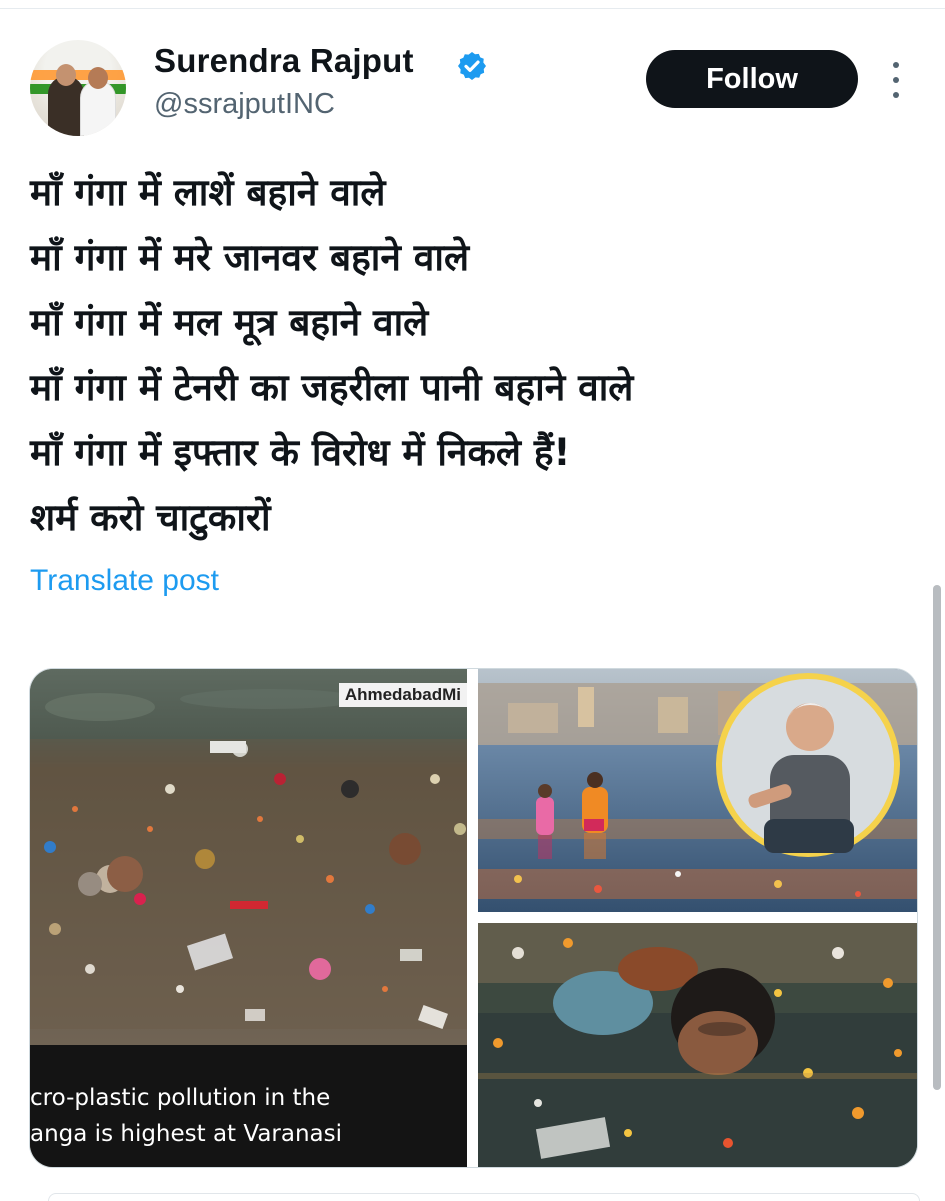 This screenshot has width=945, height=1201. I want to click on photo-child-in-water, so click(697, 1045).